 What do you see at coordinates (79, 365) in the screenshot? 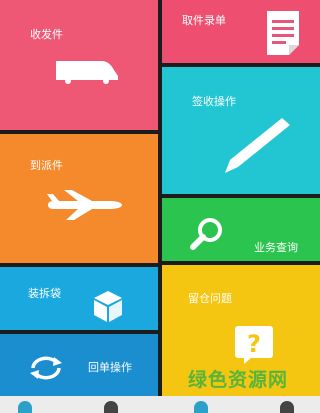
I see `tile-return-receipt: 回单操作` at bounding box center [79, 365].